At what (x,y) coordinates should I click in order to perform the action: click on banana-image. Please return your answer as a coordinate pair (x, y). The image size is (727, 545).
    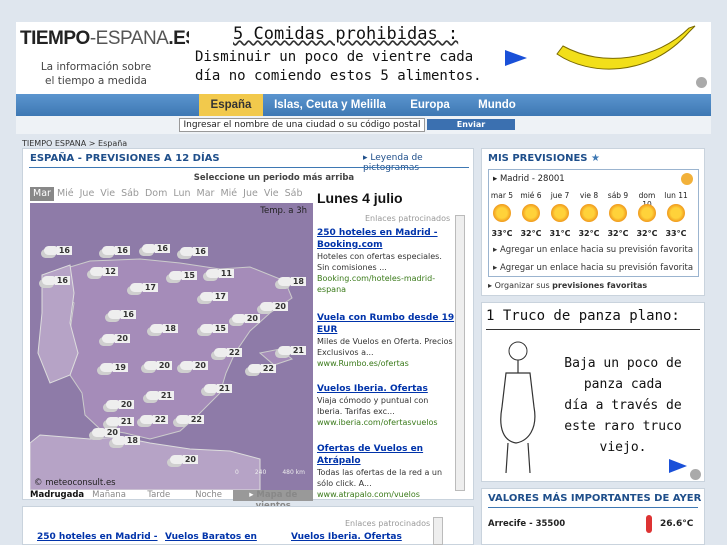
    Looking at the image, I should click on (626, 47).